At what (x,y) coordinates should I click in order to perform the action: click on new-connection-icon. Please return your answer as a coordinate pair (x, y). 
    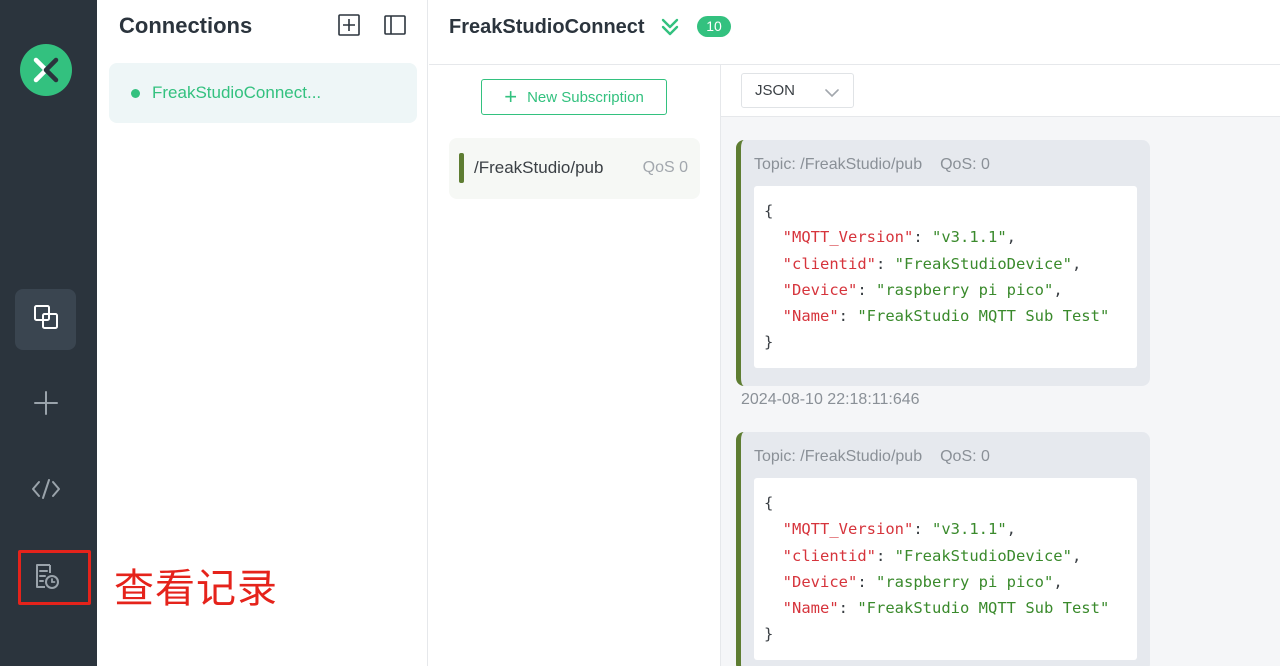
    Looking at the image, I should click on (349, 25).